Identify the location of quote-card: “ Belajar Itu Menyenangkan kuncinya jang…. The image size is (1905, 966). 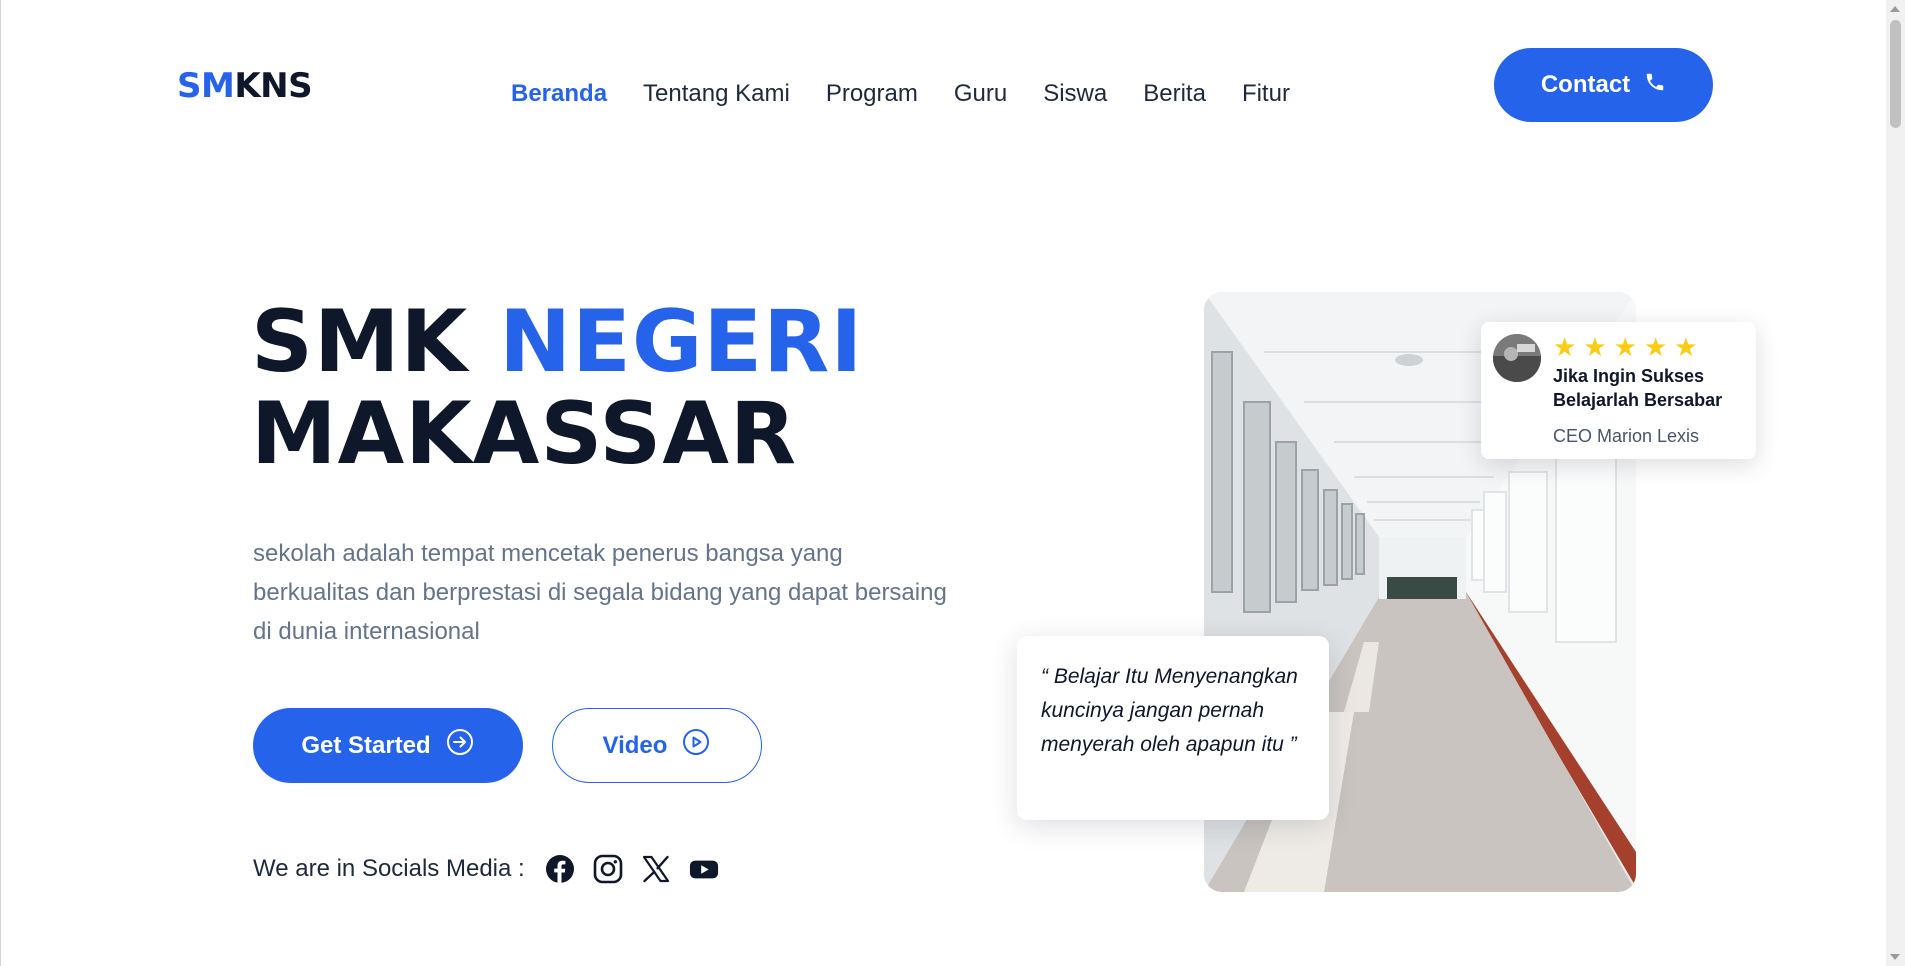
(1173, 728).